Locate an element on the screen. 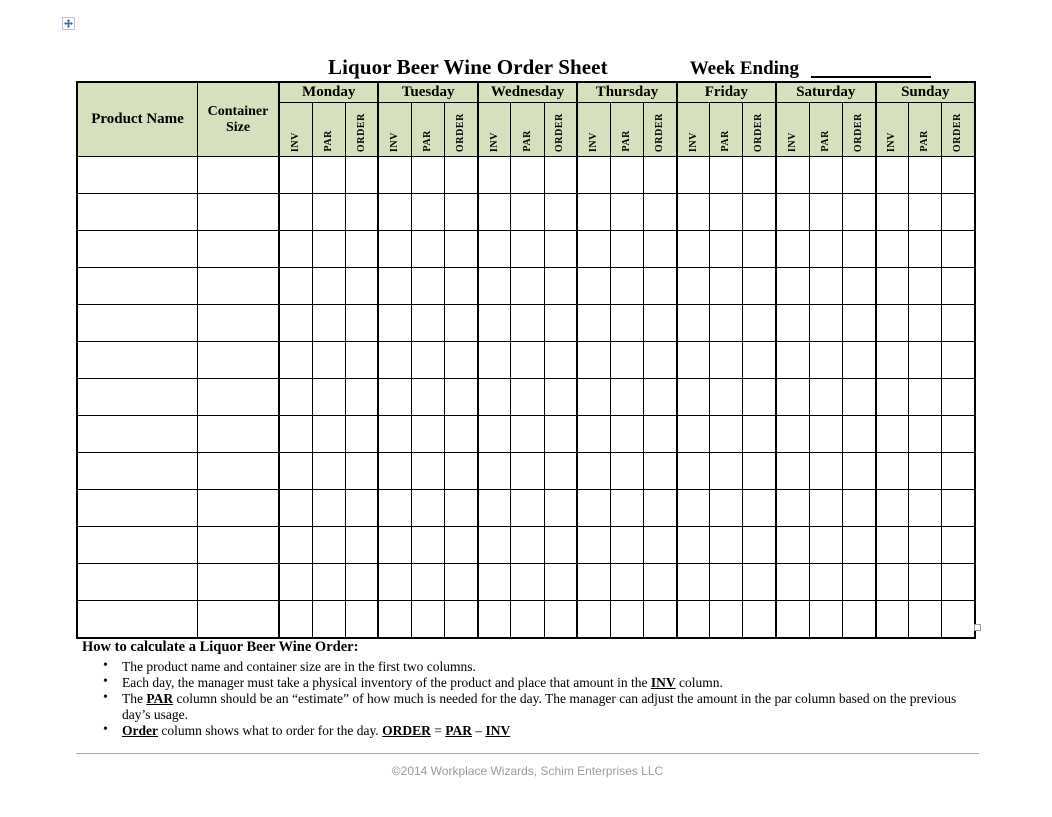 Image resolution: width=1052 pixels, height=817 pixels. table-resize-handle is located at coordinates (977, 627).